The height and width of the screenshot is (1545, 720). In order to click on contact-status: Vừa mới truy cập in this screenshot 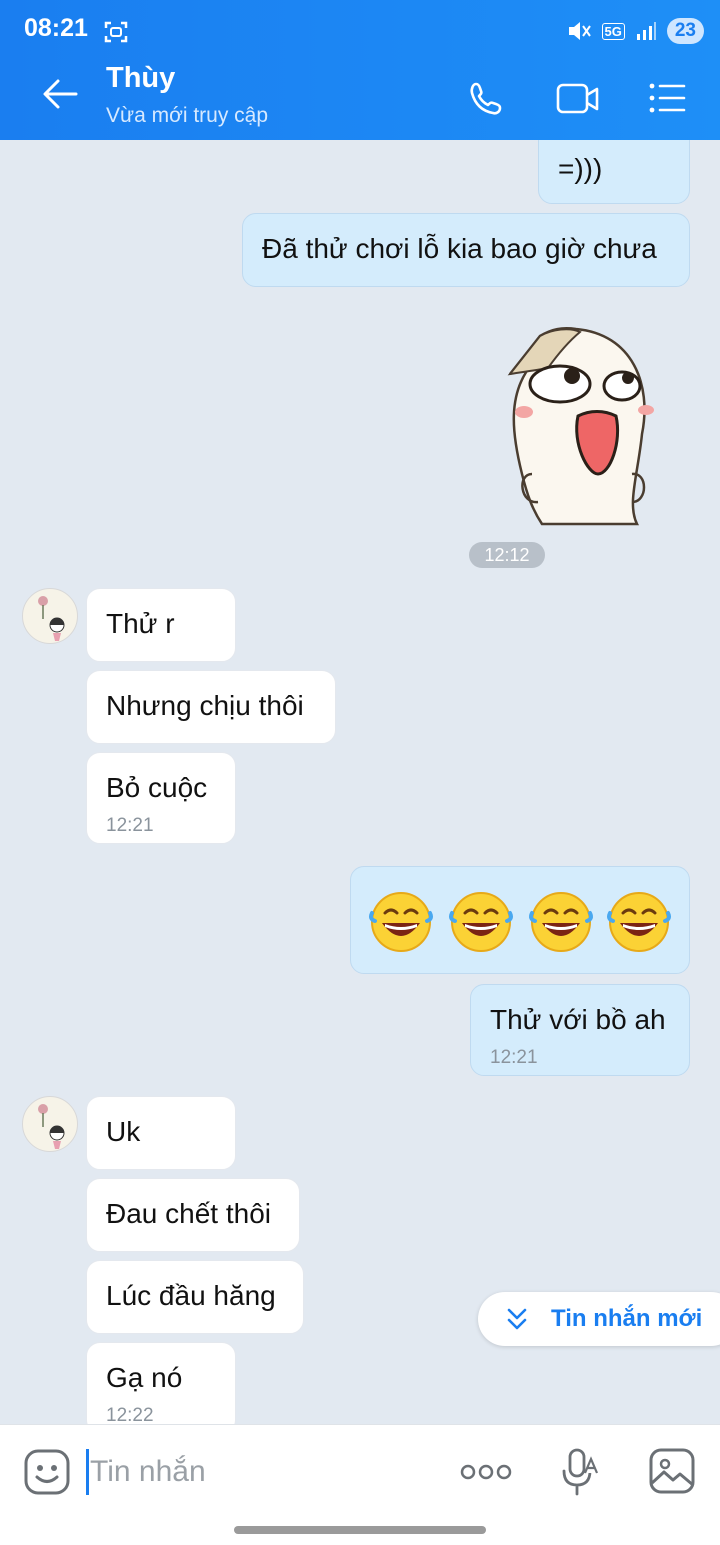, I will do `click(187, 115)`.